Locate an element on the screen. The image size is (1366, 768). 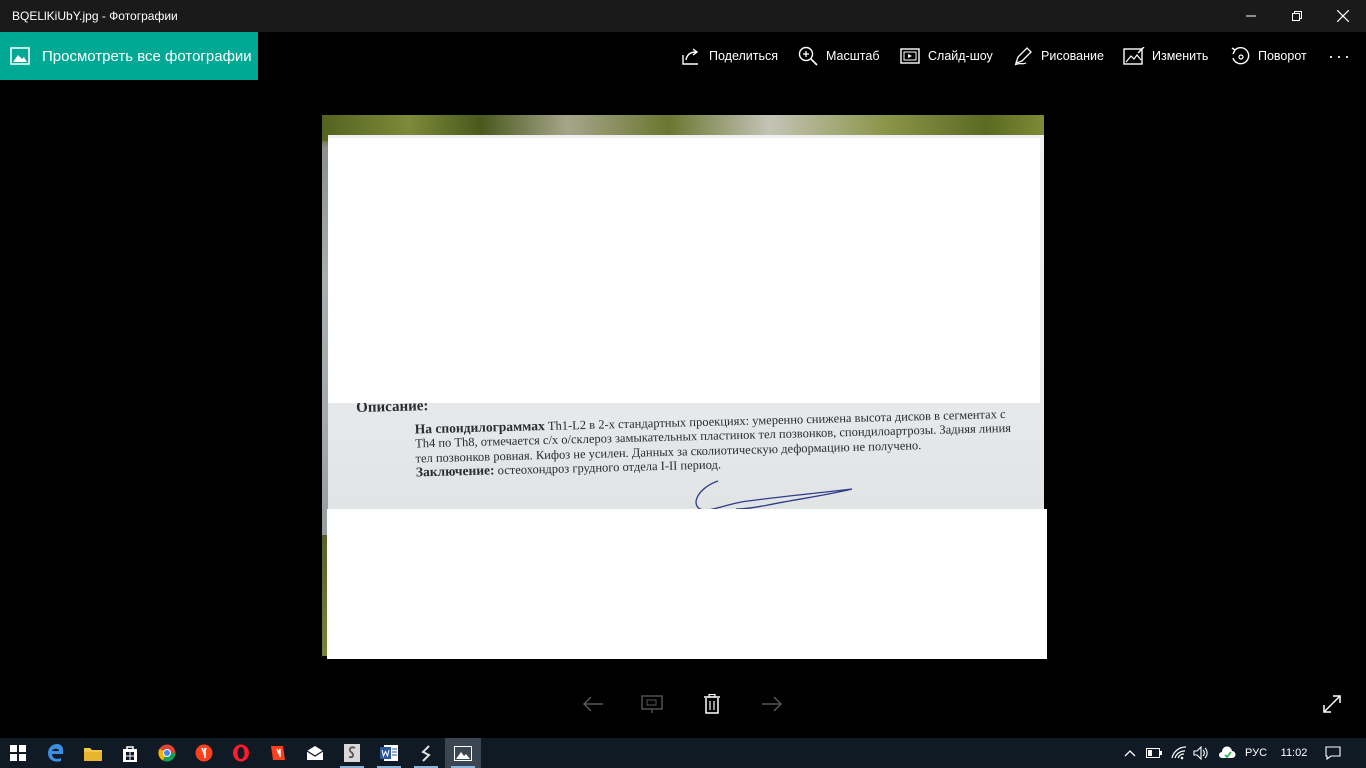
zoom-button: Масштаб is located at coordinates (838, 56).